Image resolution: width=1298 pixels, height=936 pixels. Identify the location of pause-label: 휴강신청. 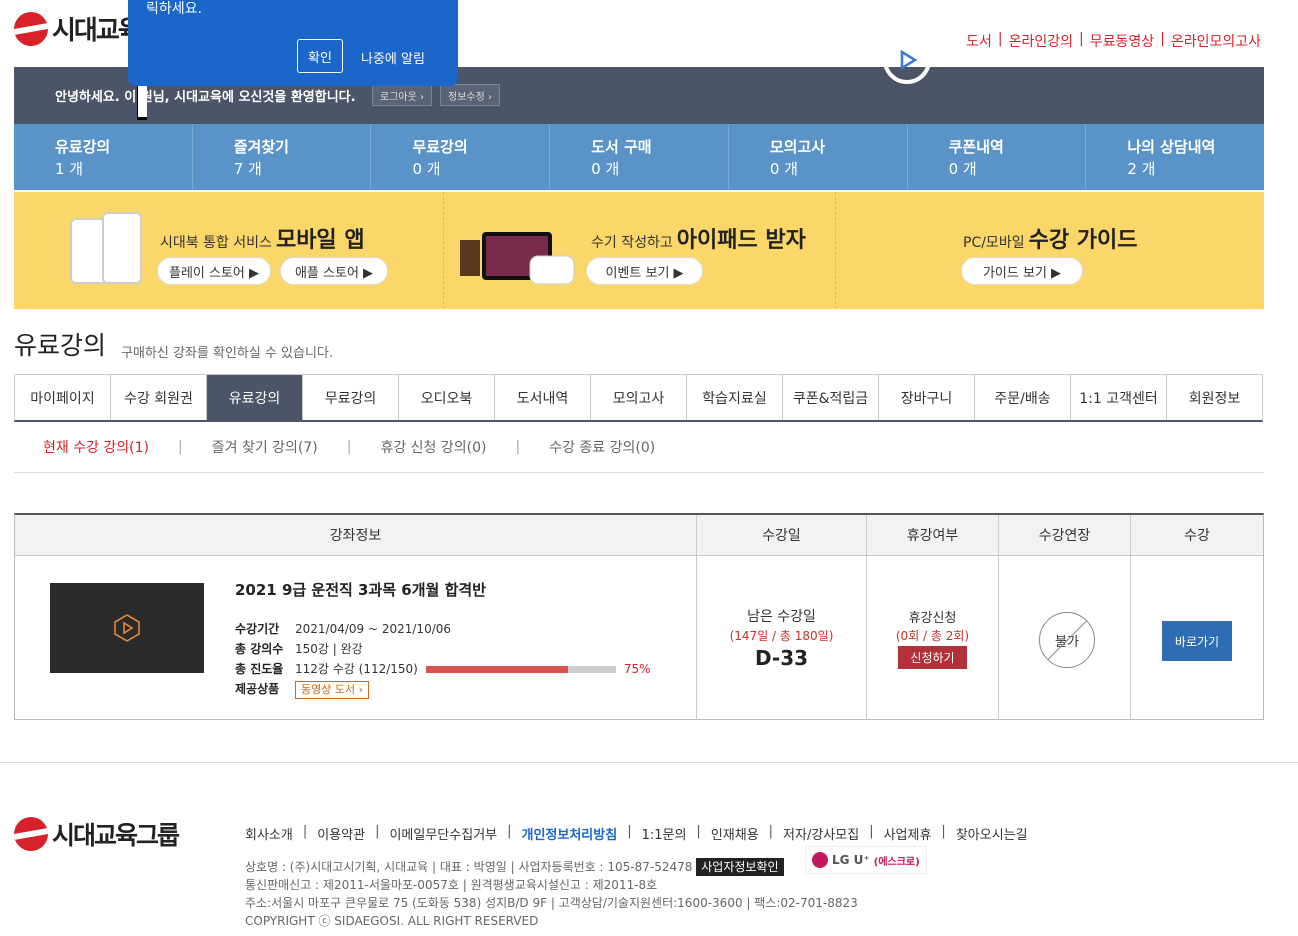
(932, 618).